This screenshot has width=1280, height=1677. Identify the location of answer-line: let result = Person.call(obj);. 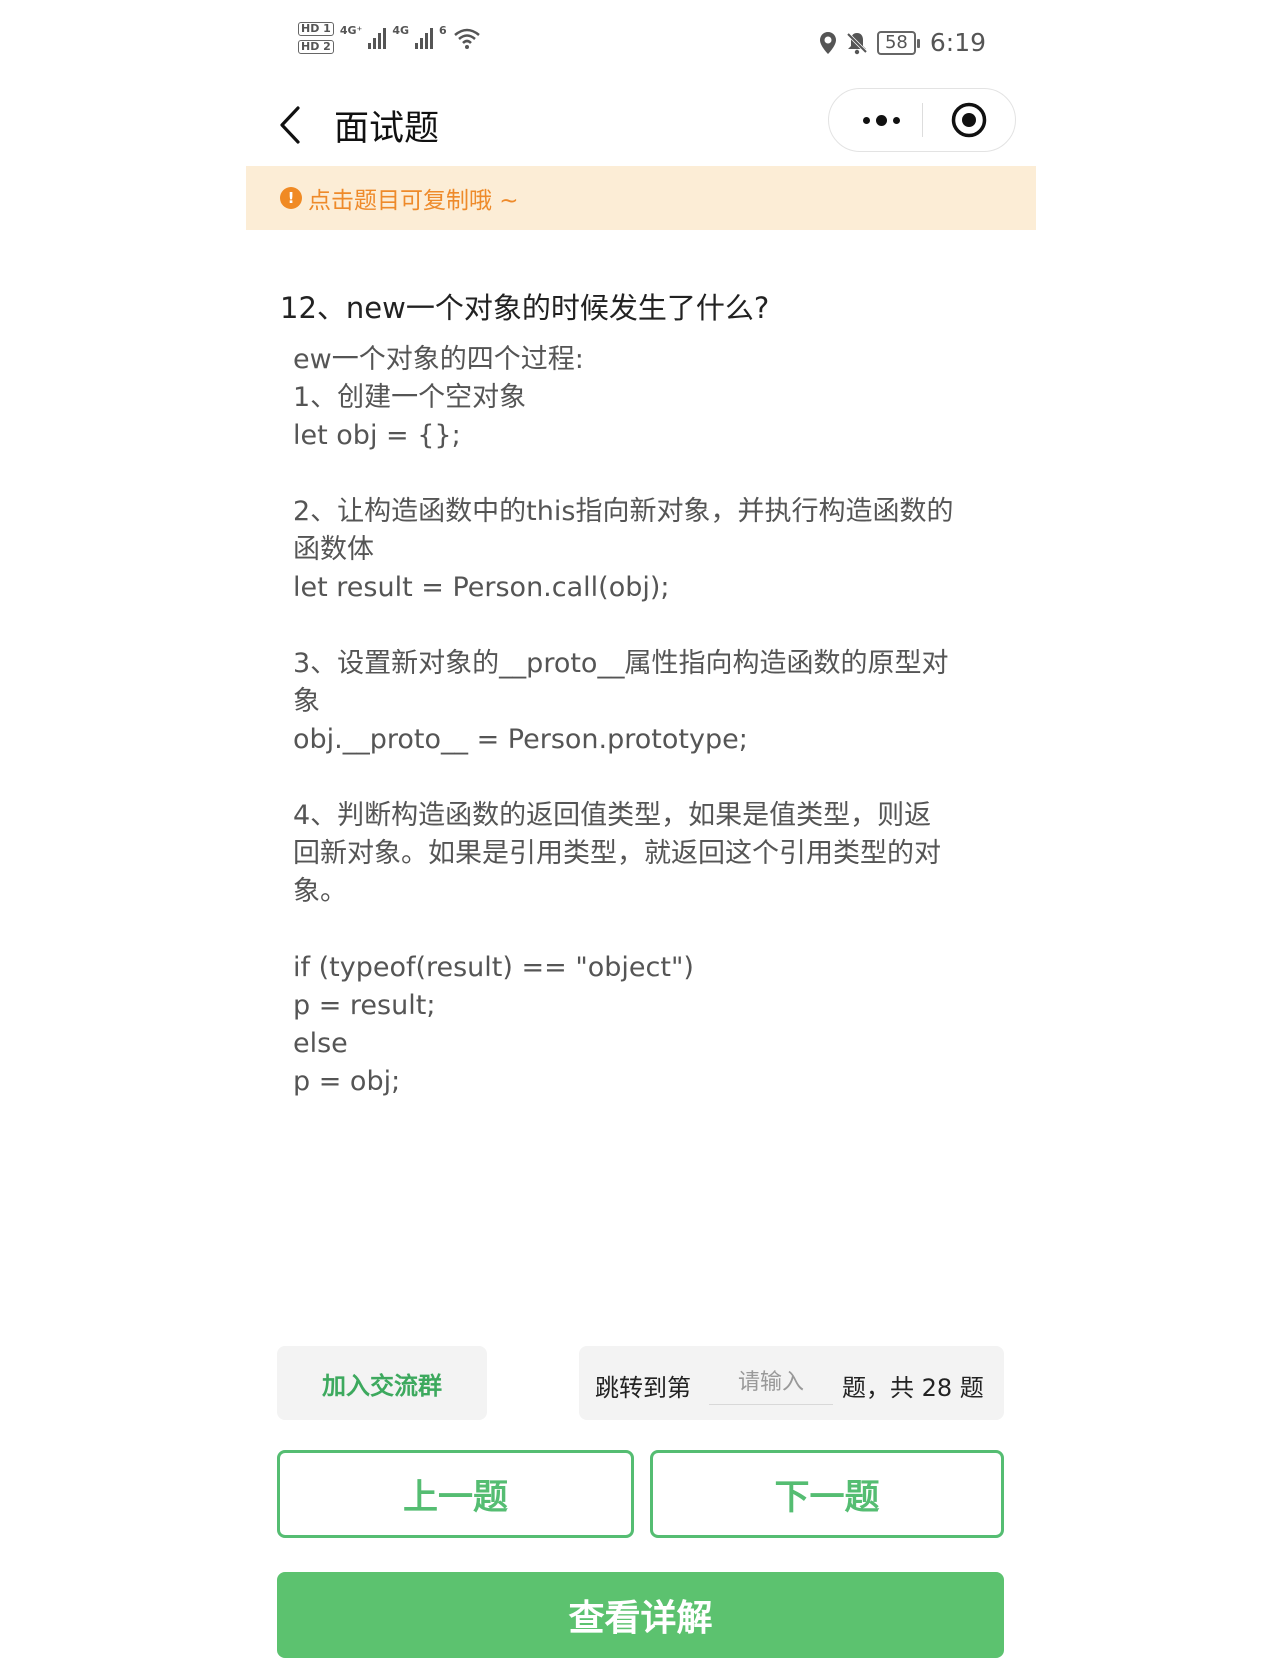
(481, 587).